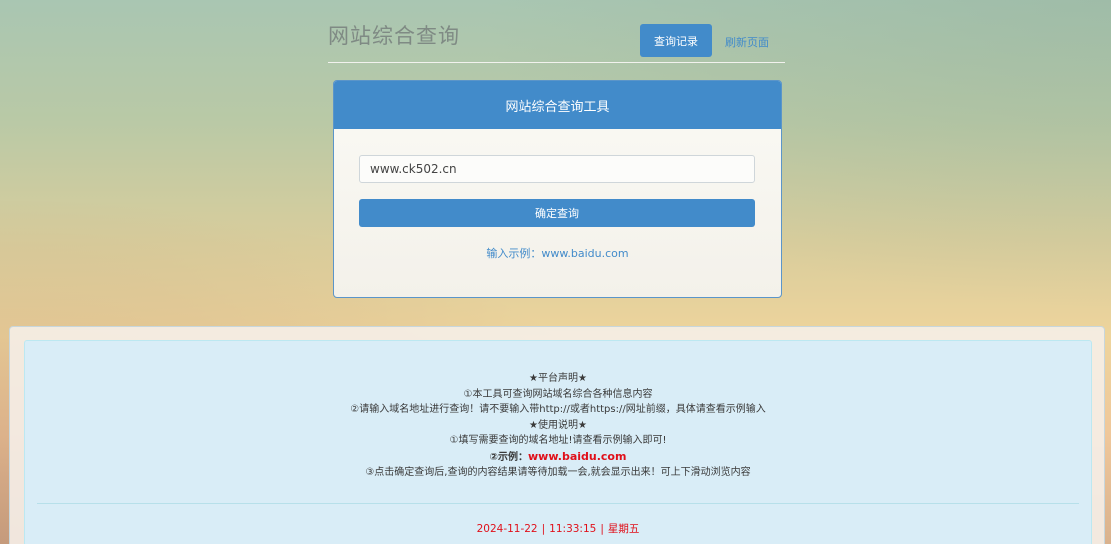 This screenshot has width=1111, height=544. What do you see at coordinates (394, 36) in the screenshot?
I see `site-title: 网站综合查询` at bounding box center [394, 36].